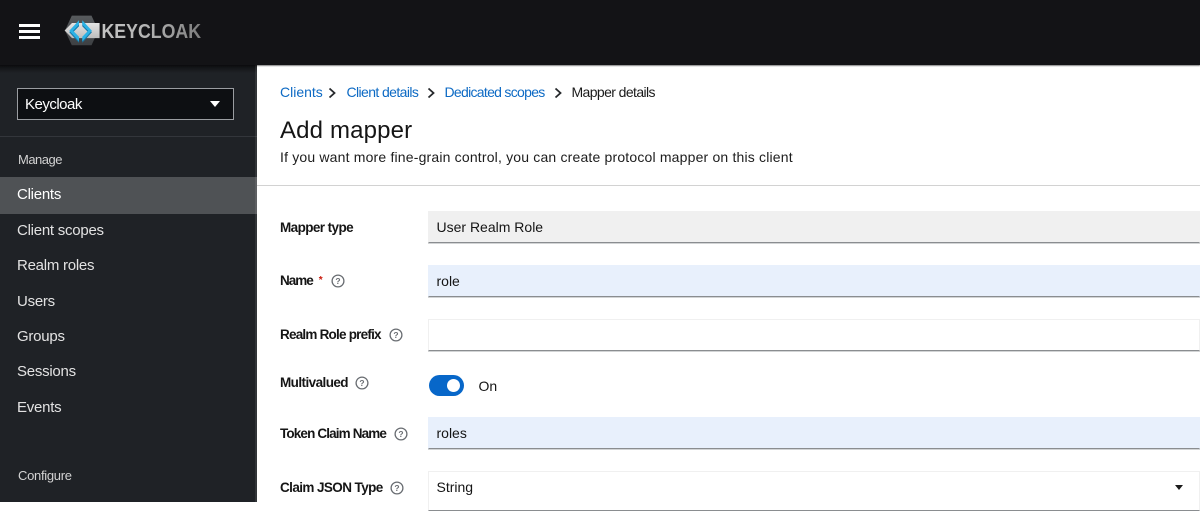 This screenshot has width=1200, height=511. Describe the element at coordinates (152, 32) in the screenshot. I see `svg-text: KEYCLOAK` at that location.